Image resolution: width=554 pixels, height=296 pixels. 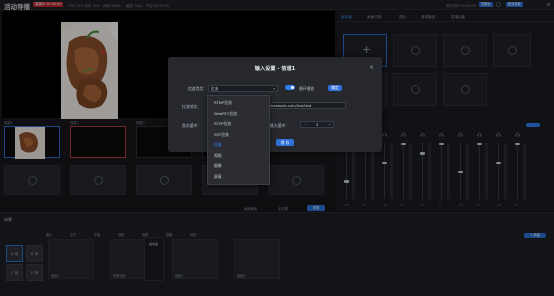 What do you see at coordinates (218, 166) in the screenshot?
I see `dropdown-option: 摄像` at bounding box center [218, 166].